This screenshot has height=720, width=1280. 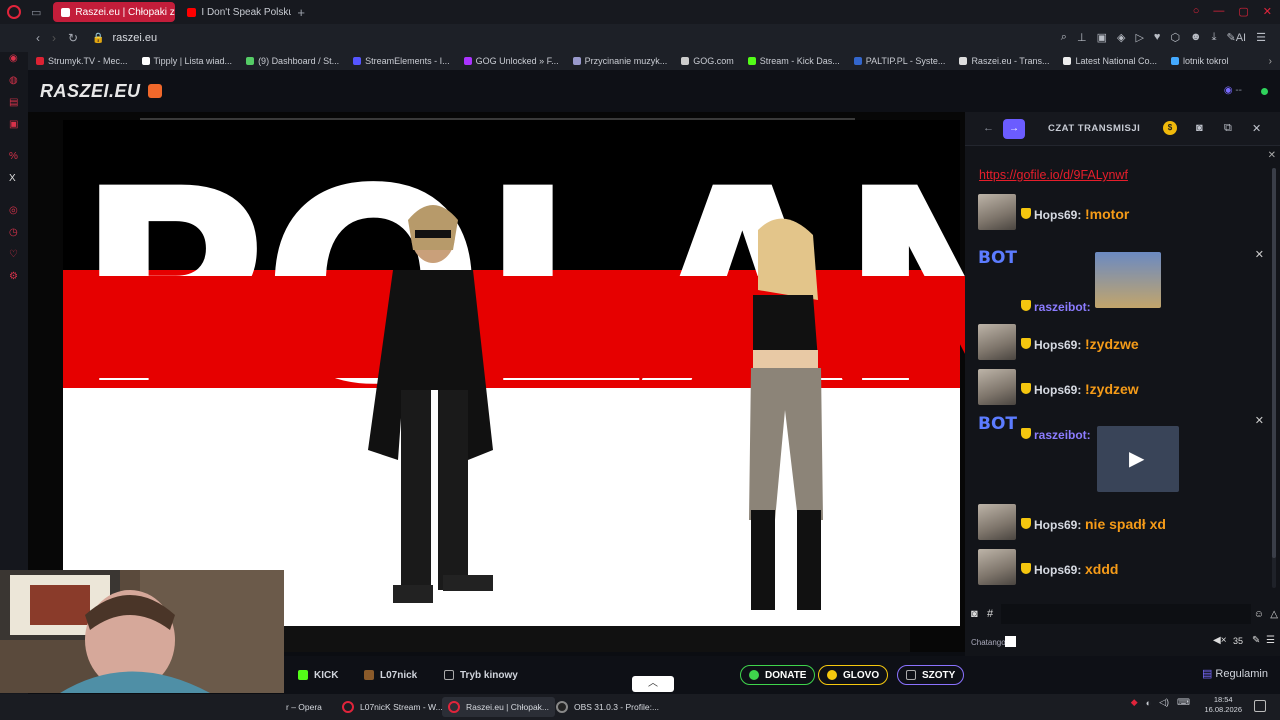 I want to click on chat-scroll-thumb, so click(x=1274, y=363).